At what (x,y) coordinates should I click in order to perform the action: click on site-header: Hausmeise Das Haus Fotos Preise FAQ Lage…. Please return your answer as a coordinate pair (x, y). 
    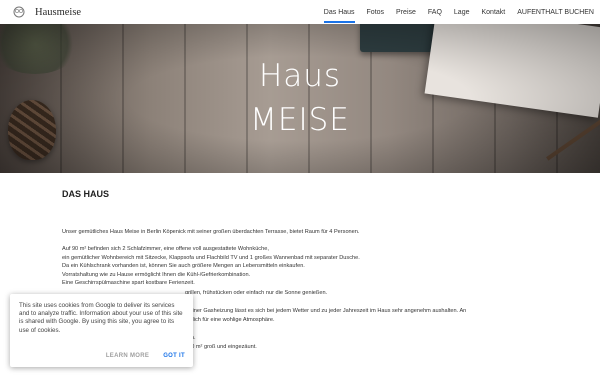
    Looking at the image, I should click on (300, 12).